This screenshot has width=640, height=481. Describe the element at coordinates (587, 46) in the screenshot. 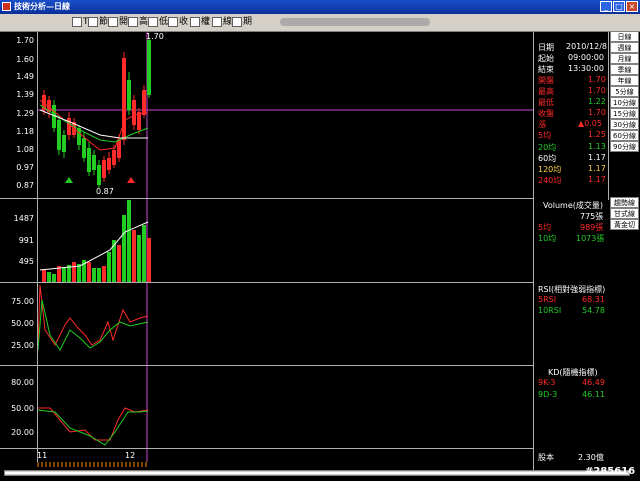

I see `info-date: 2010/12/8` at that location.